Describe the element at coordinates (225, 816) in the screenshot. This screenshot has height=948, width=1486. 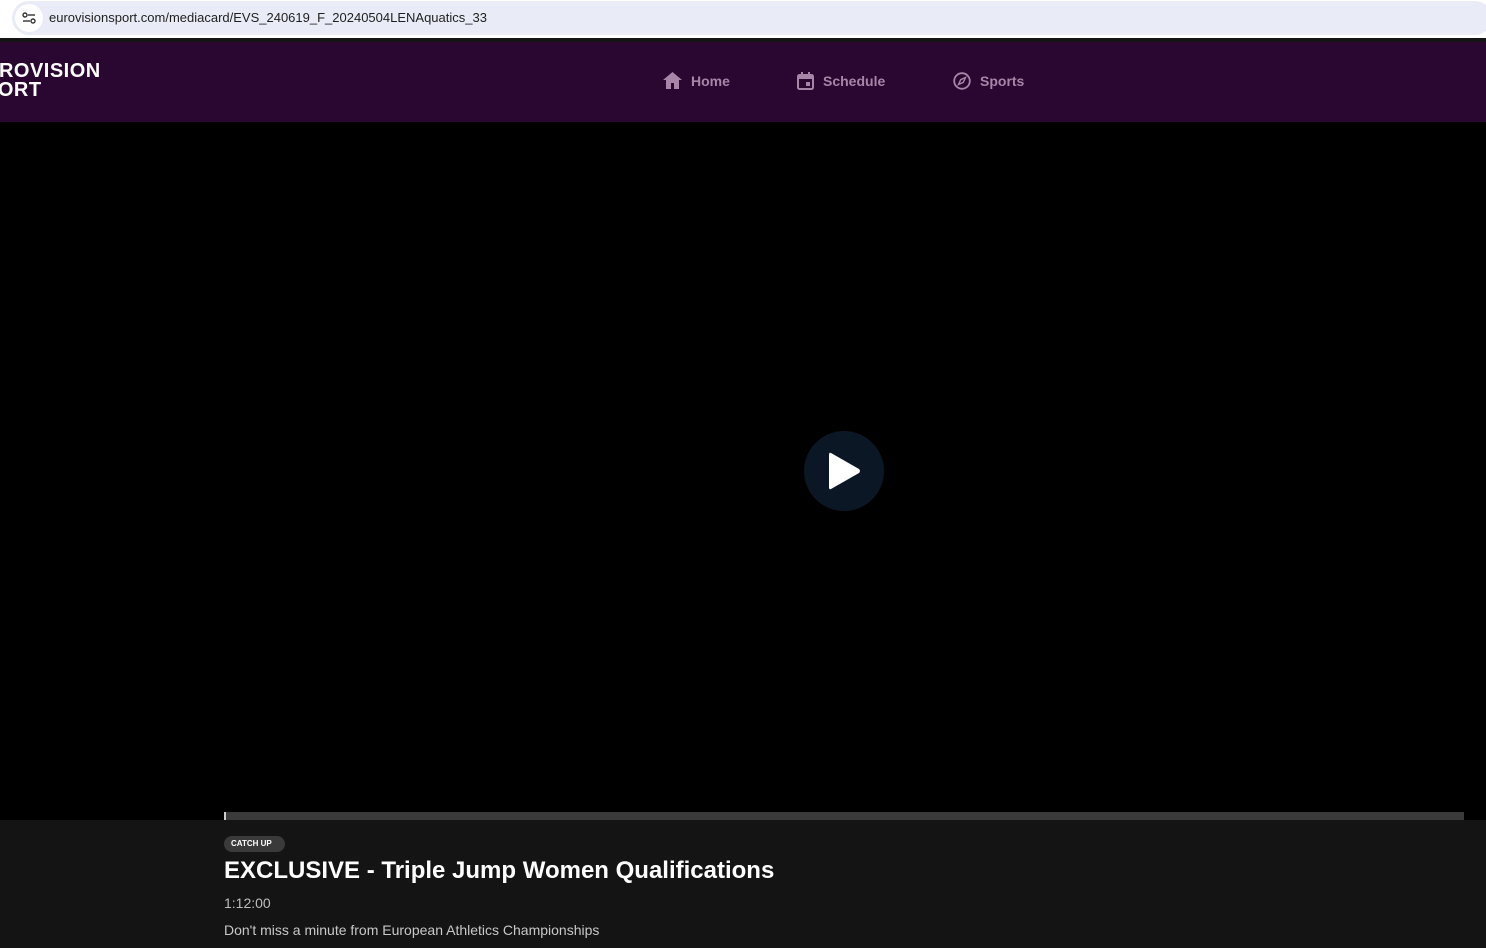
I see `progress-fill` at that location.